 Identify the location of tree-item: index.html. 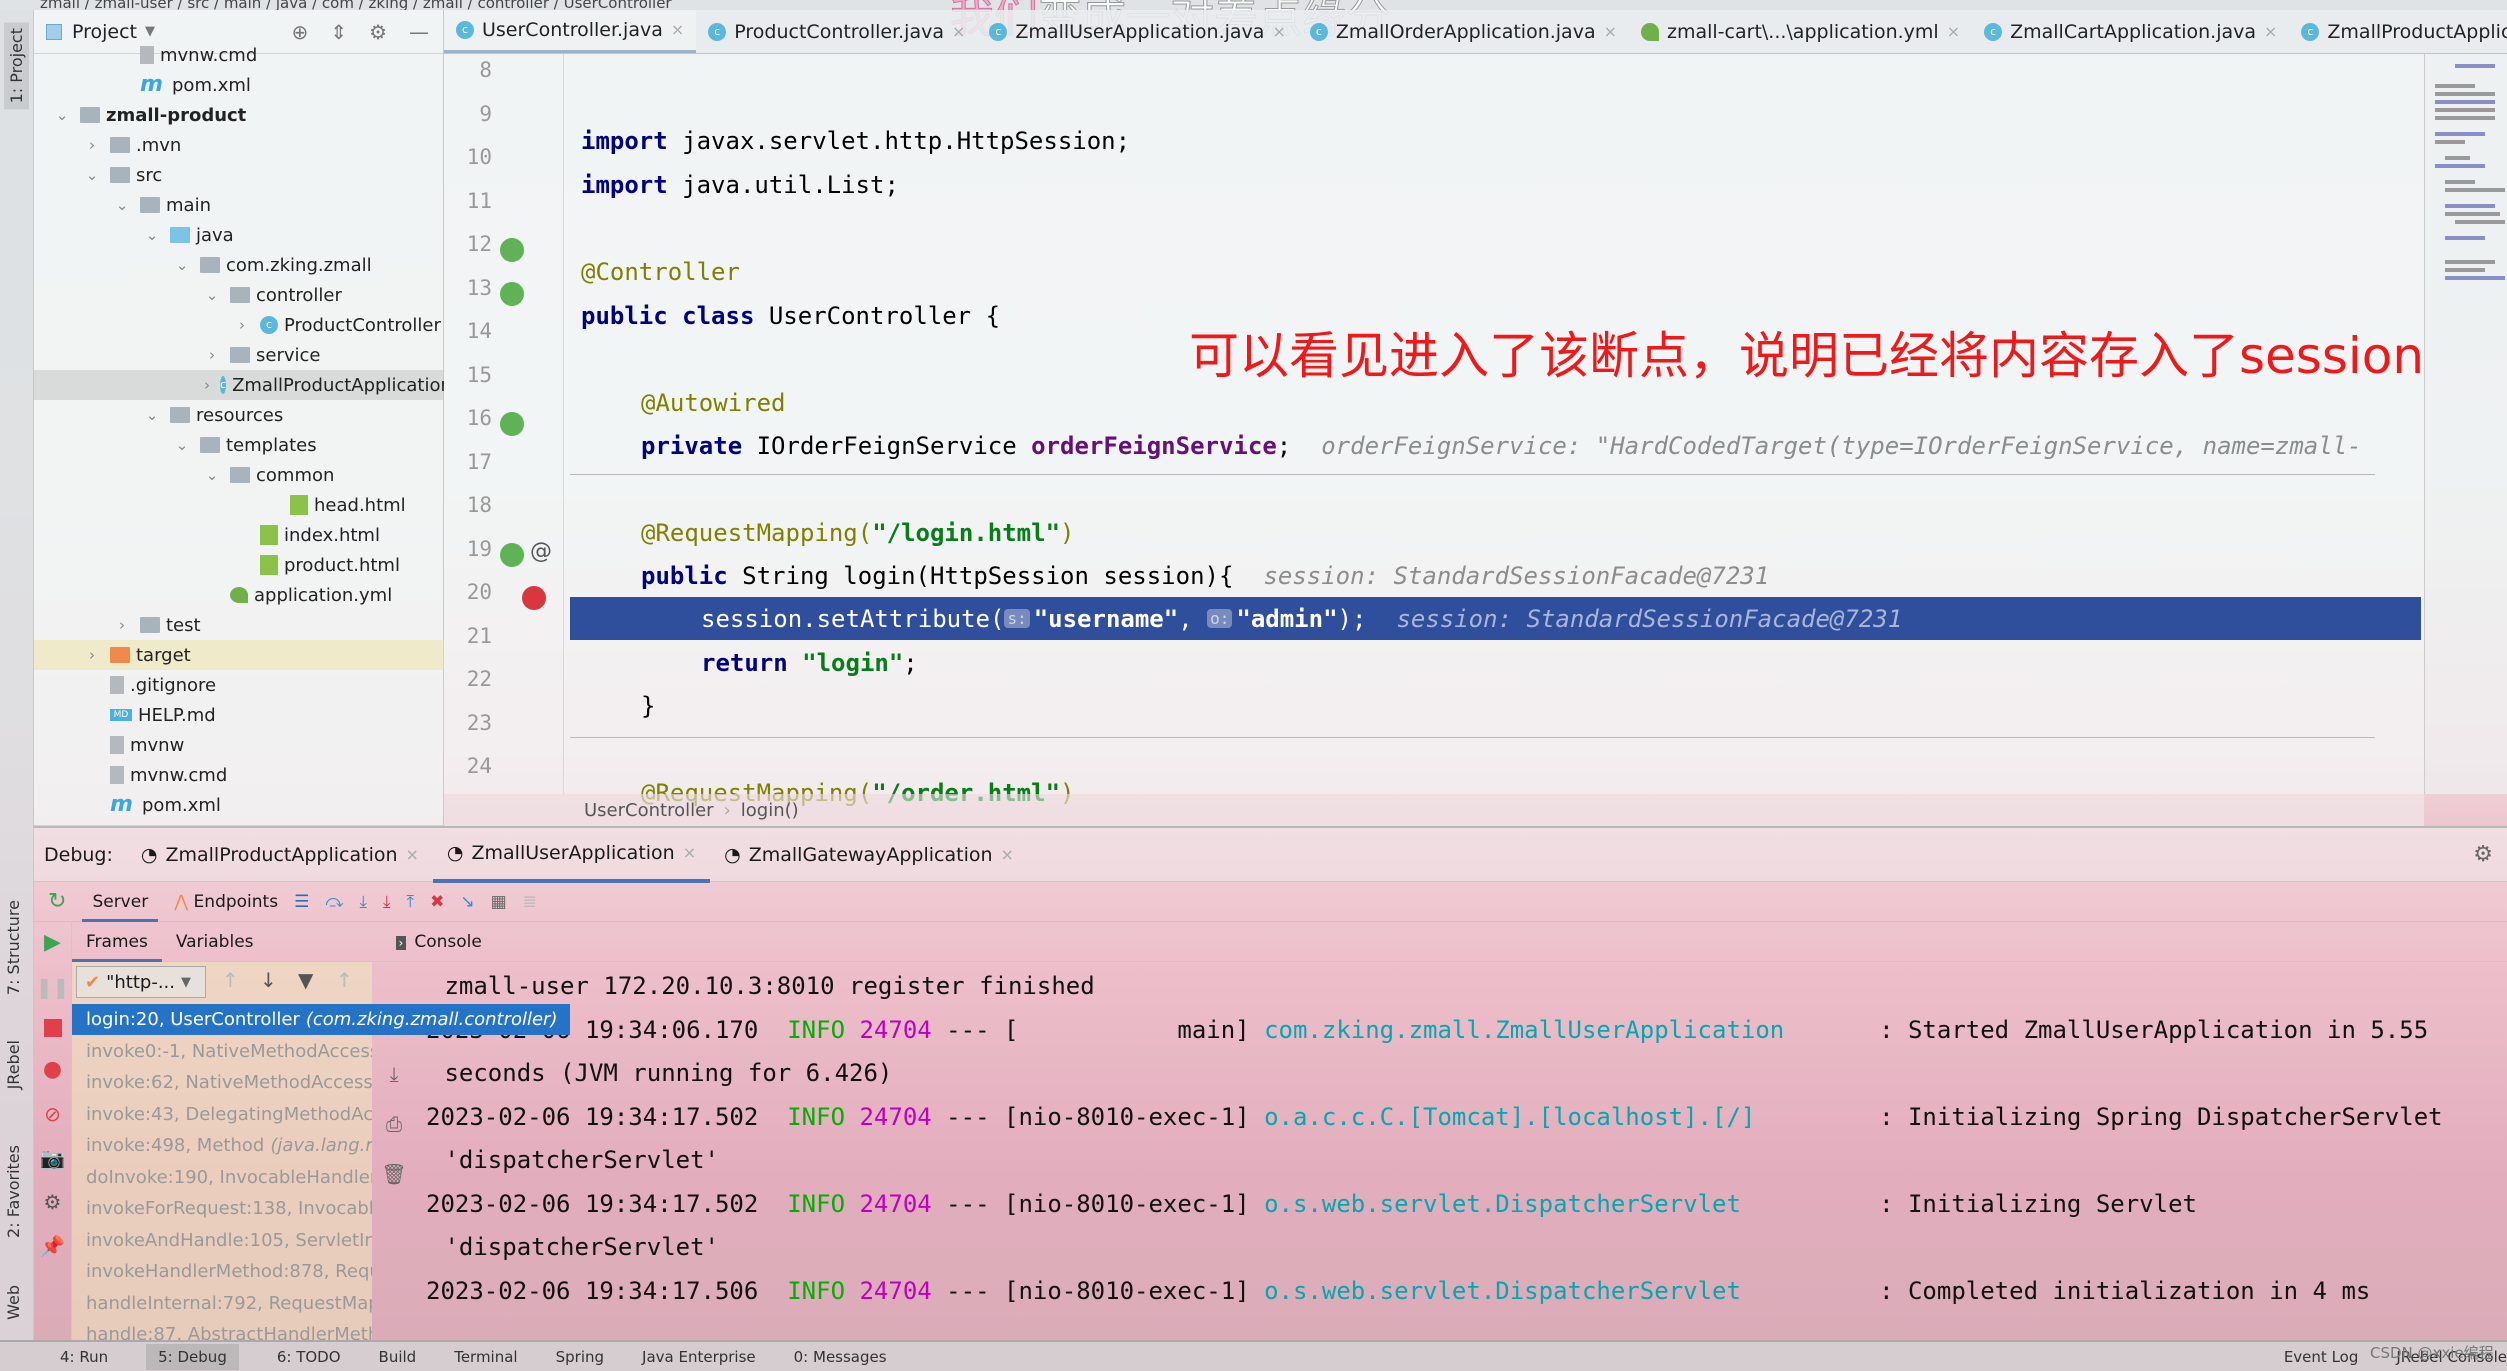
(239, 535).